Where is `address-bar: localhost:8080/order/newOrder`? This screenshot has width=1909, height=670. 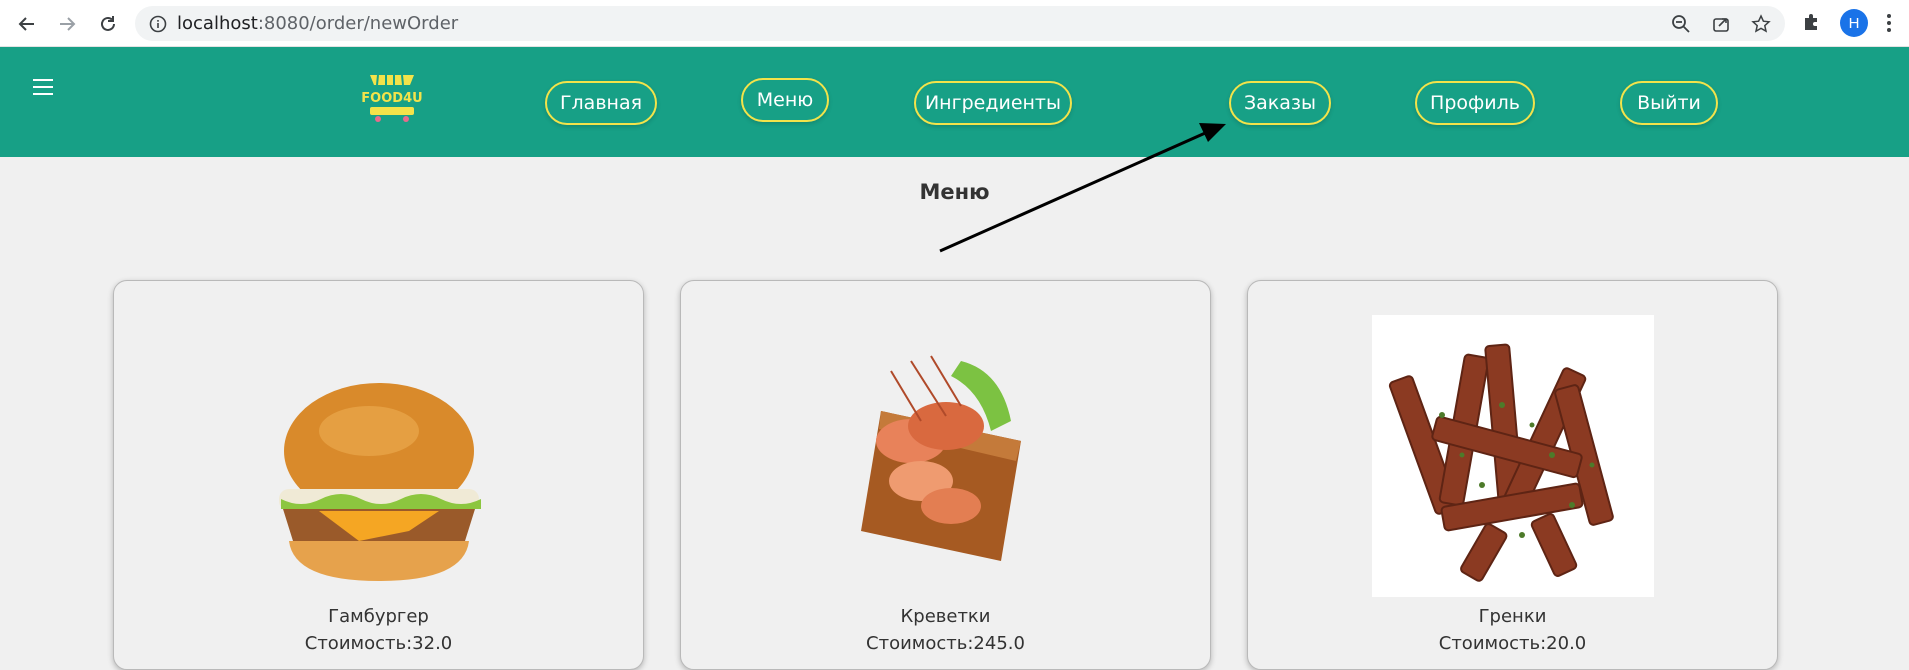 address-bar: localhost:8080/order/newOrder is located at coordinates (960, 23).